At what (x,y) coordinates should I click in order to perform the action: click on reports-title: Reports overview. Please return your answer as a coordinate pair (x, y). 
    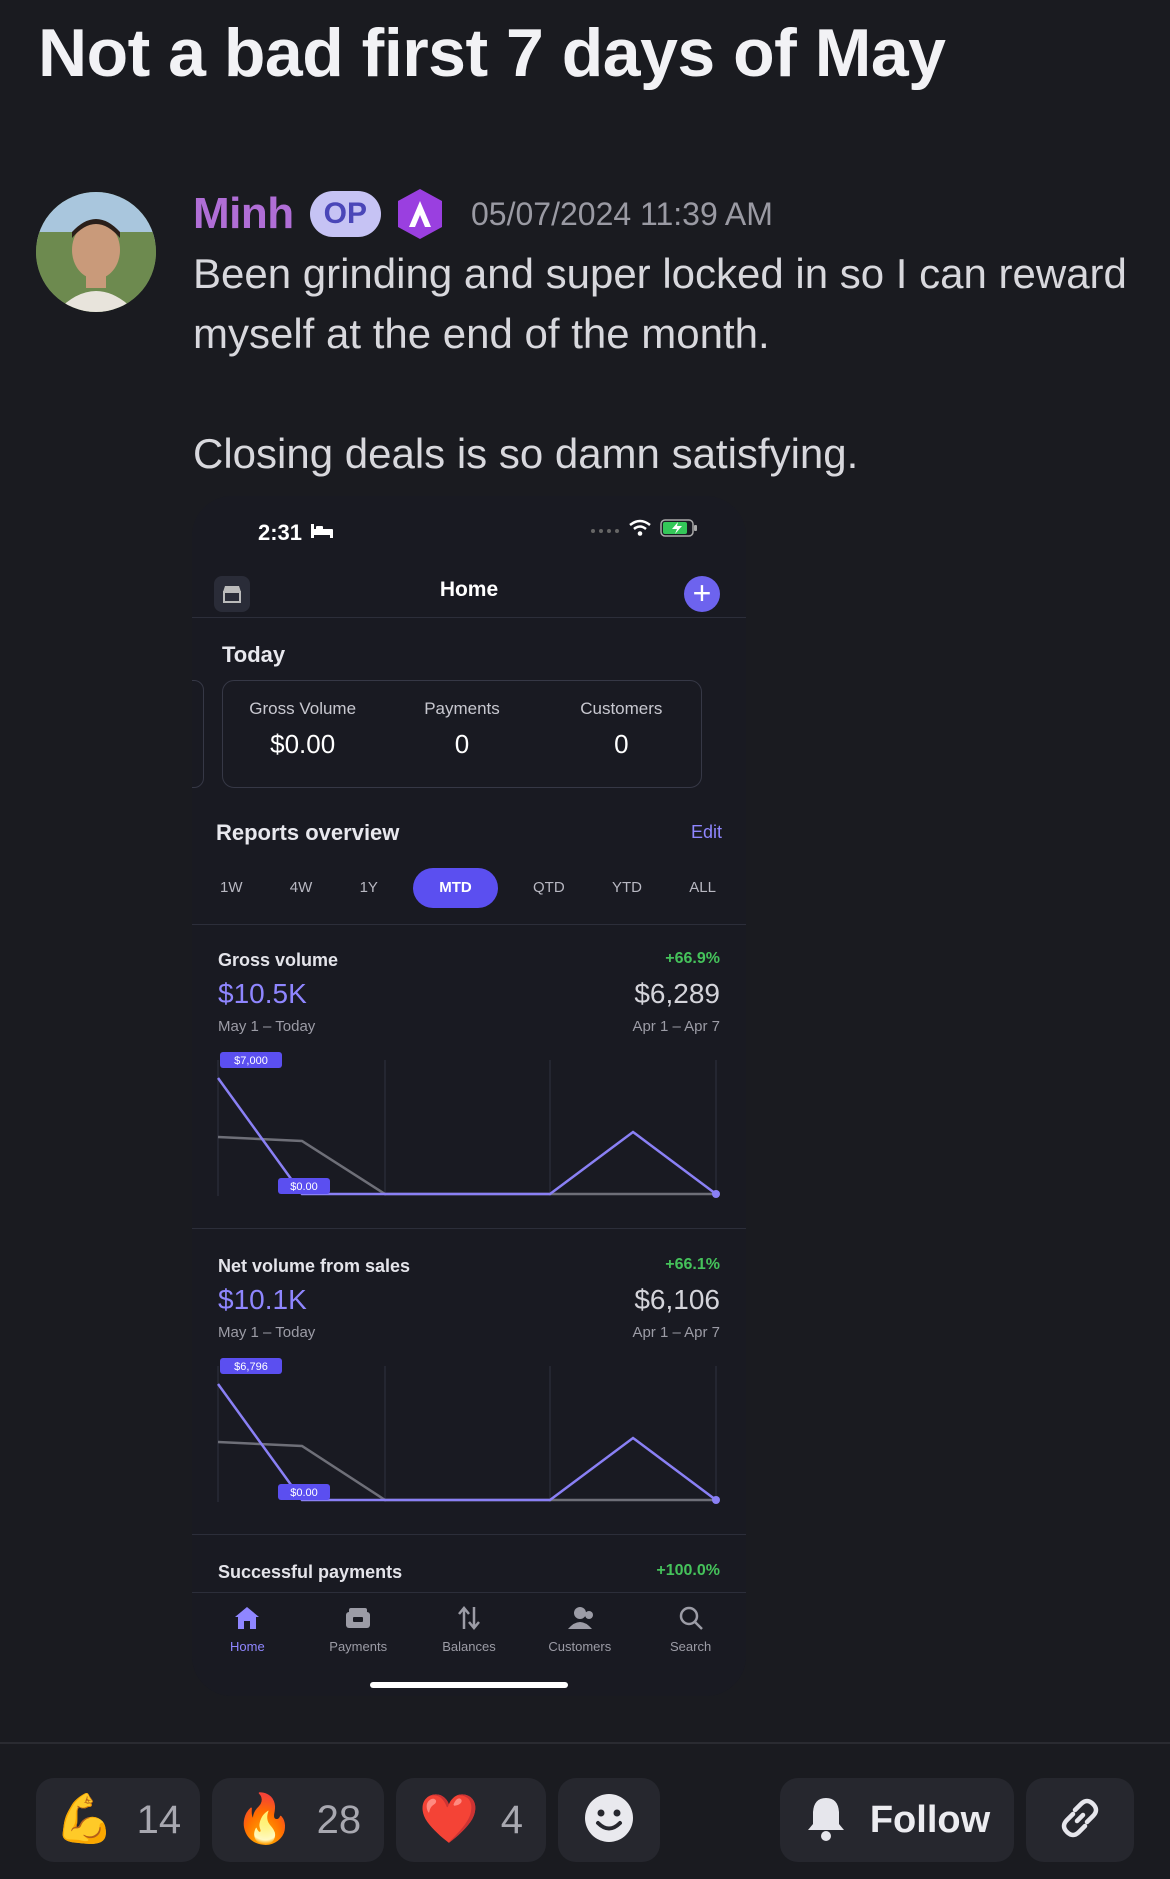
    Looking at the image, I should click on (308, 832).